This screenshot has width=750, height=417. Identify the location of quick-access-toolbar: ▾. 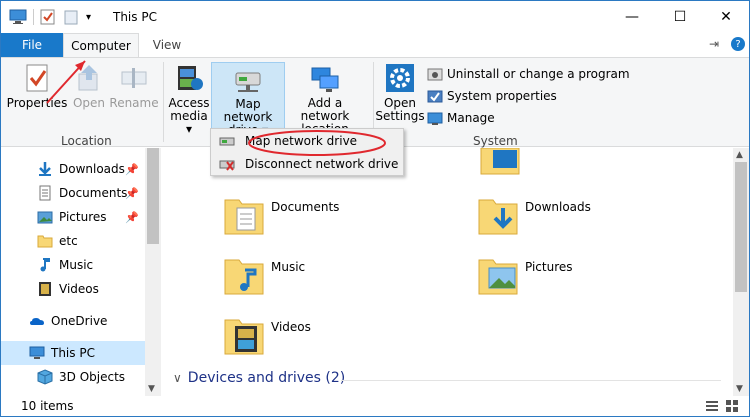
(50, 17).